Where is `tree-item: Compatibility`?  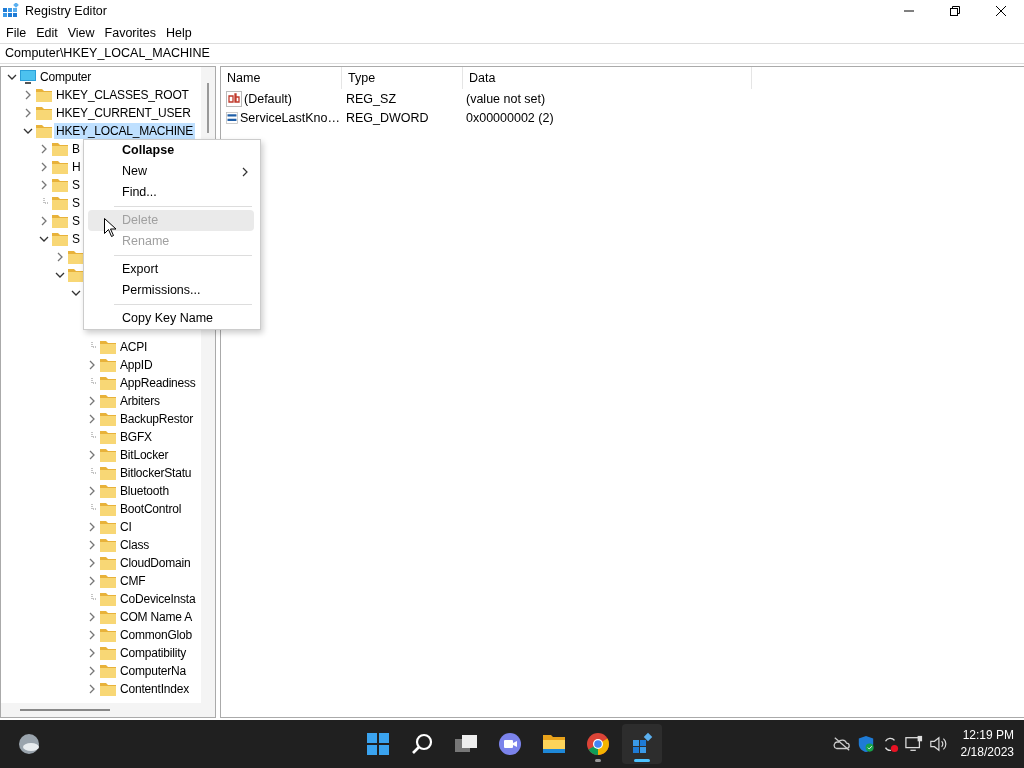
tree-item: Compatibility is located at coordinates (153, 653).